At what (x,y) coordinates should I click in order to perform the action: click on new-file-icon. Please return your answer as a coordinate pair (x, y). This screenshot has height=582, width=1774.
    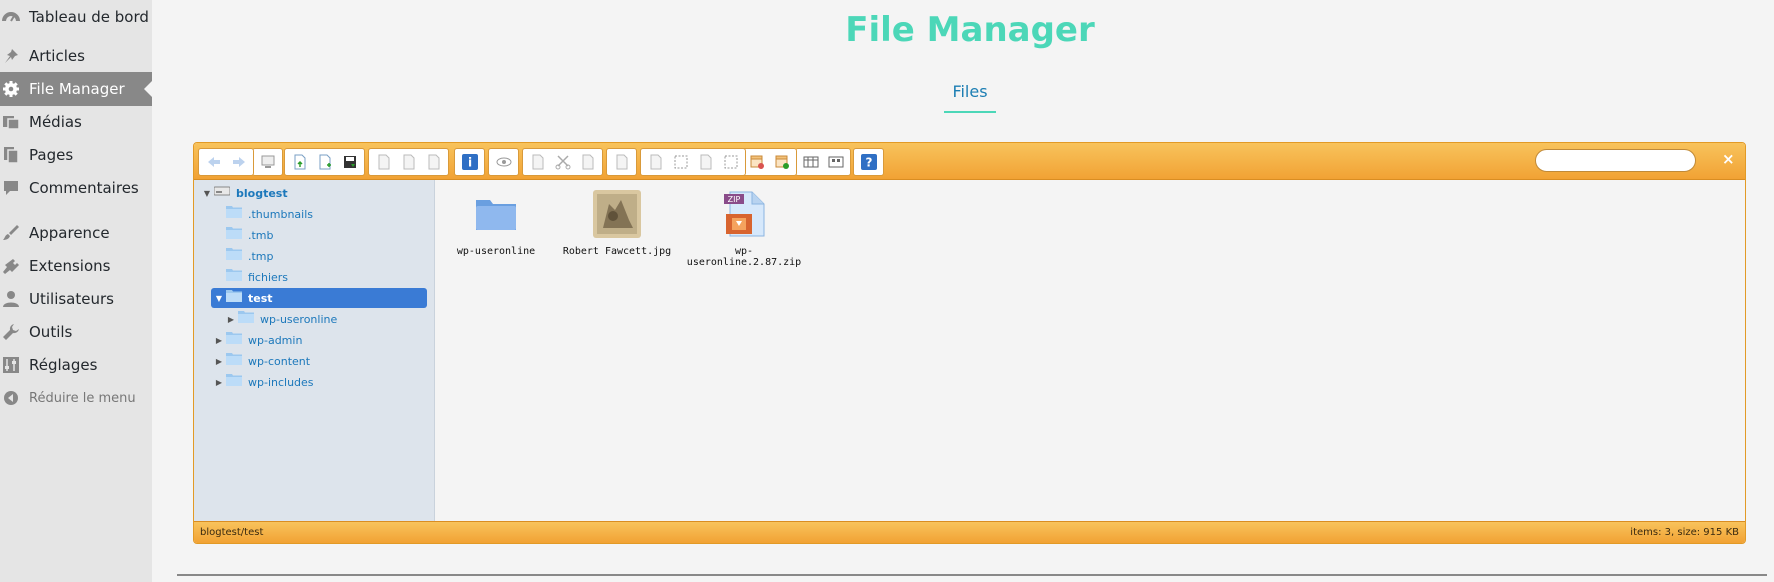
    Looking at the image, I should click on (325, 162).